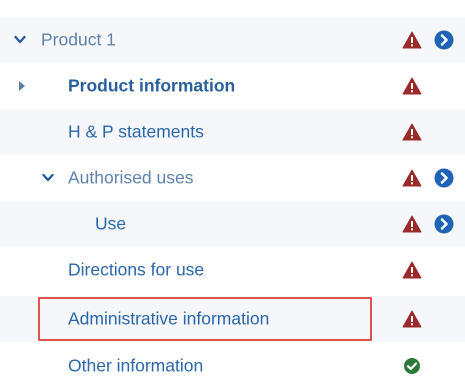 The image size is (465, 389). I want to click on tree-item-authorised-uses: Authorised uses, so click(232, 178).